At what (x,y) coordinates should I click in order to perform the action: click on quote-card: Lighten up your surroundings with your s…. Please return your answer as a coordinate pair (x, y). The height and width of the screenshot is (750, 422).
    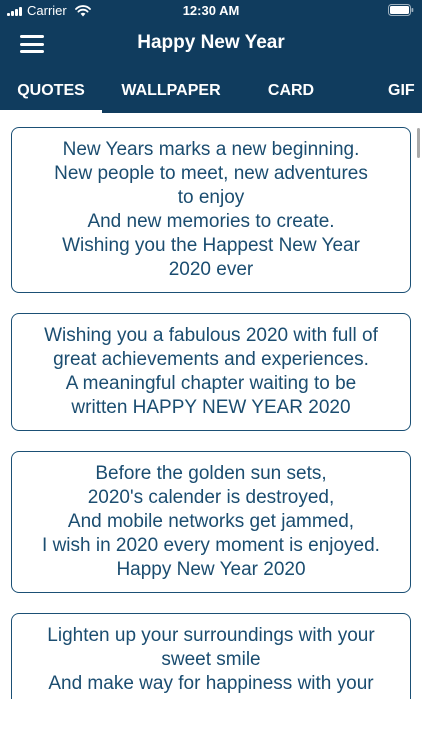
    Looking at the image, I should click on (211, 656).